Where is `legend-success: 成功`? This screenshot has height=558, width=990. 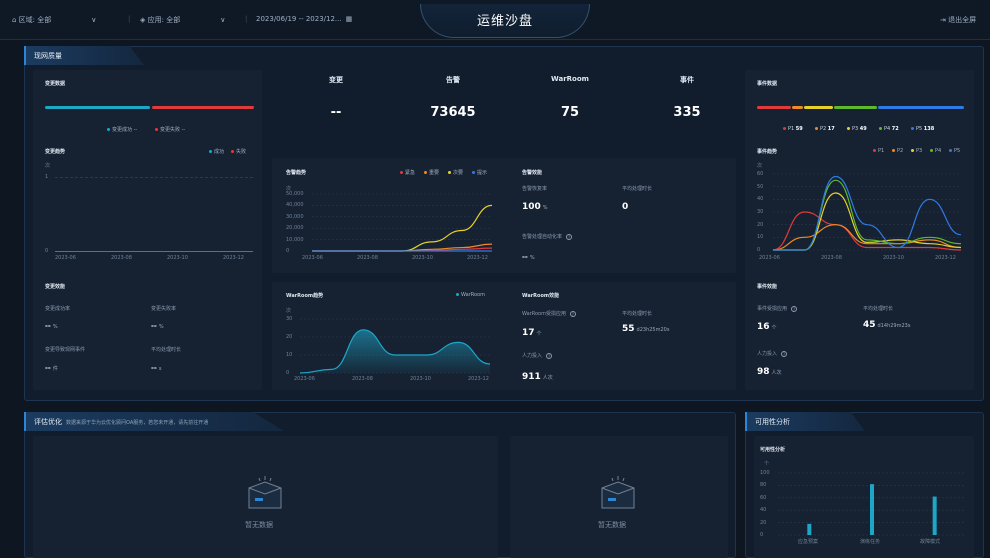
legend-success: 成功 is located at coordinates (216, 151).